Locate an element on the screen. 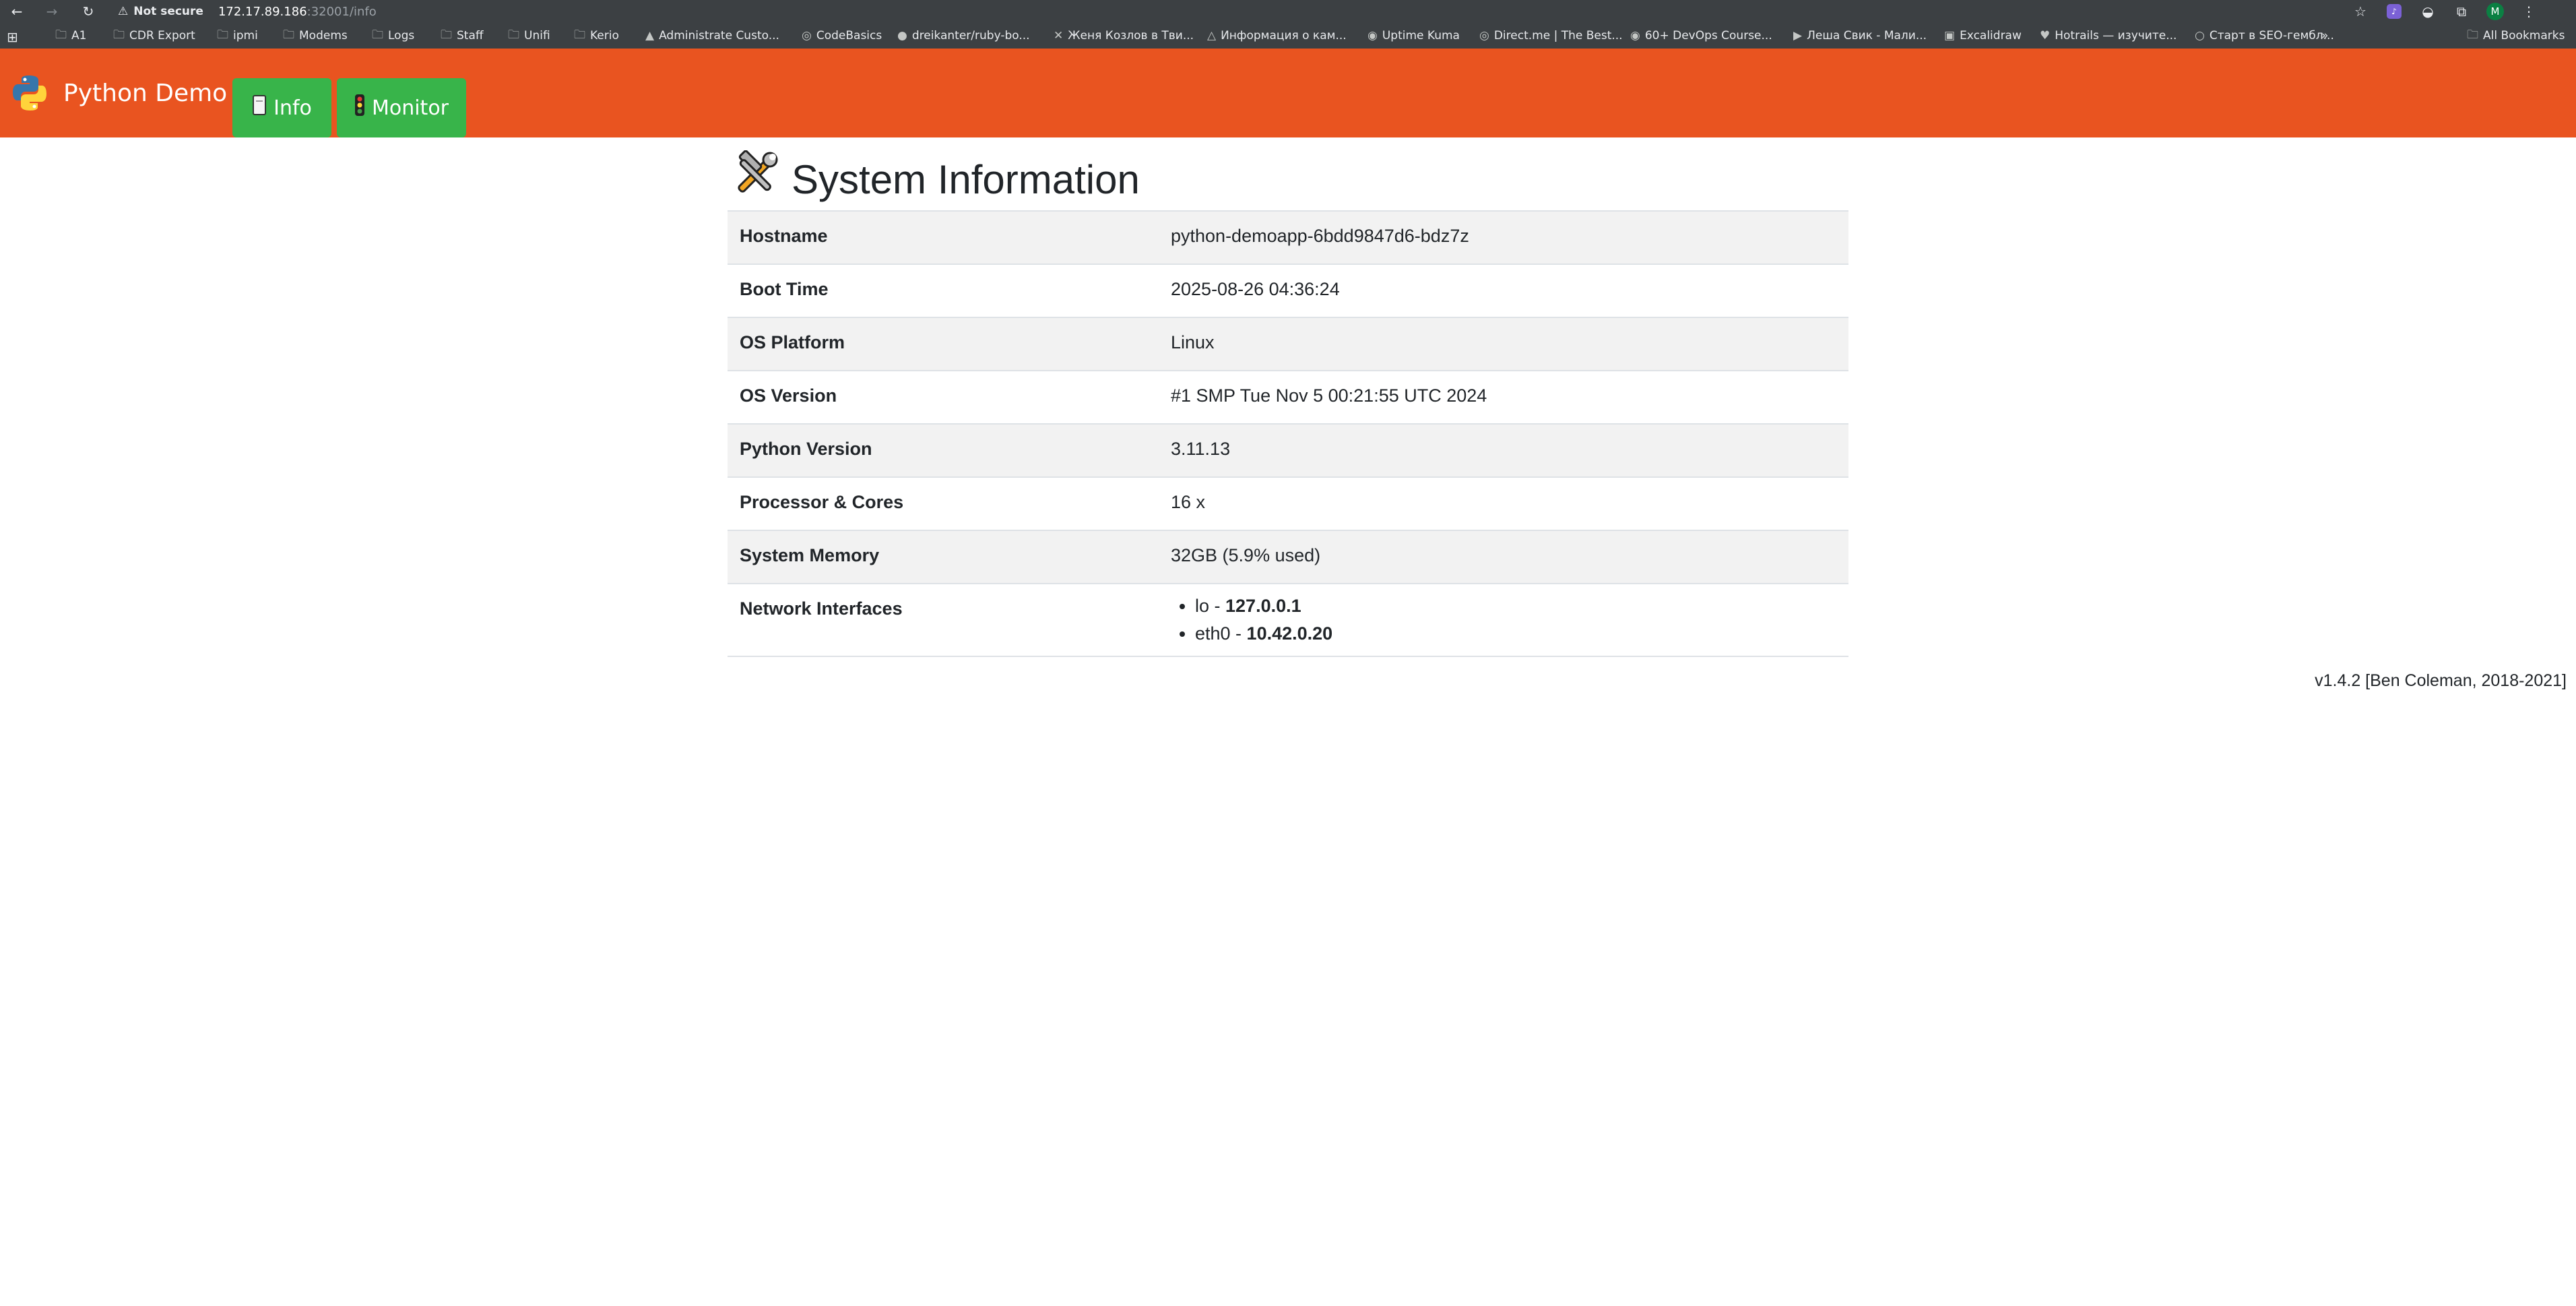  github-icon: ● is located at coordinates (902, 35).